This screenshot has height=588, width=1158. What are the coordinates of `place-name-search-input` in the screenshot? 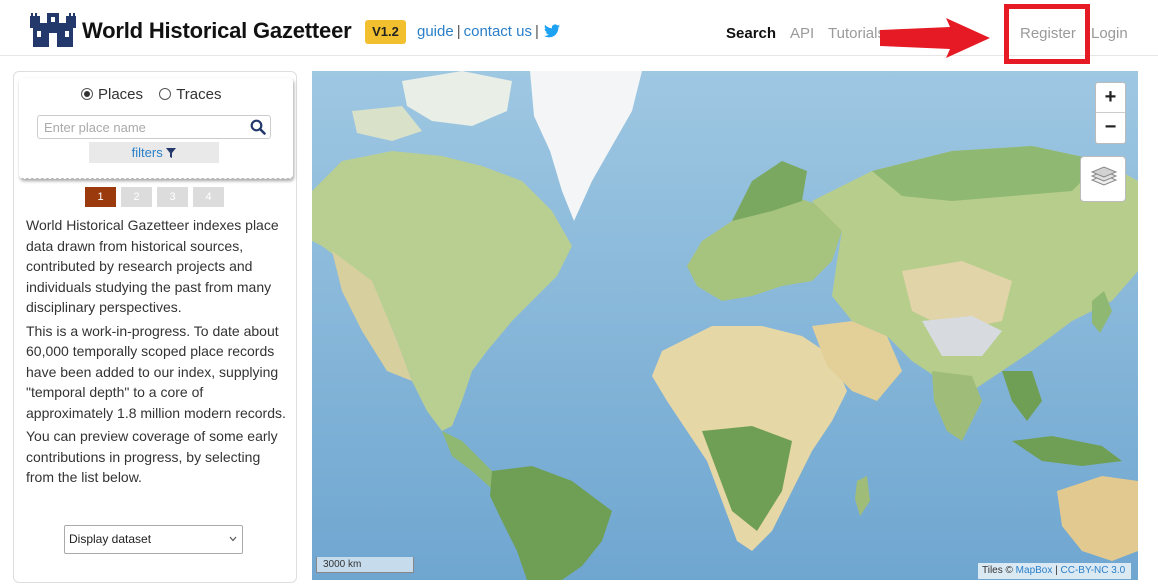 It's located at (154, 127).